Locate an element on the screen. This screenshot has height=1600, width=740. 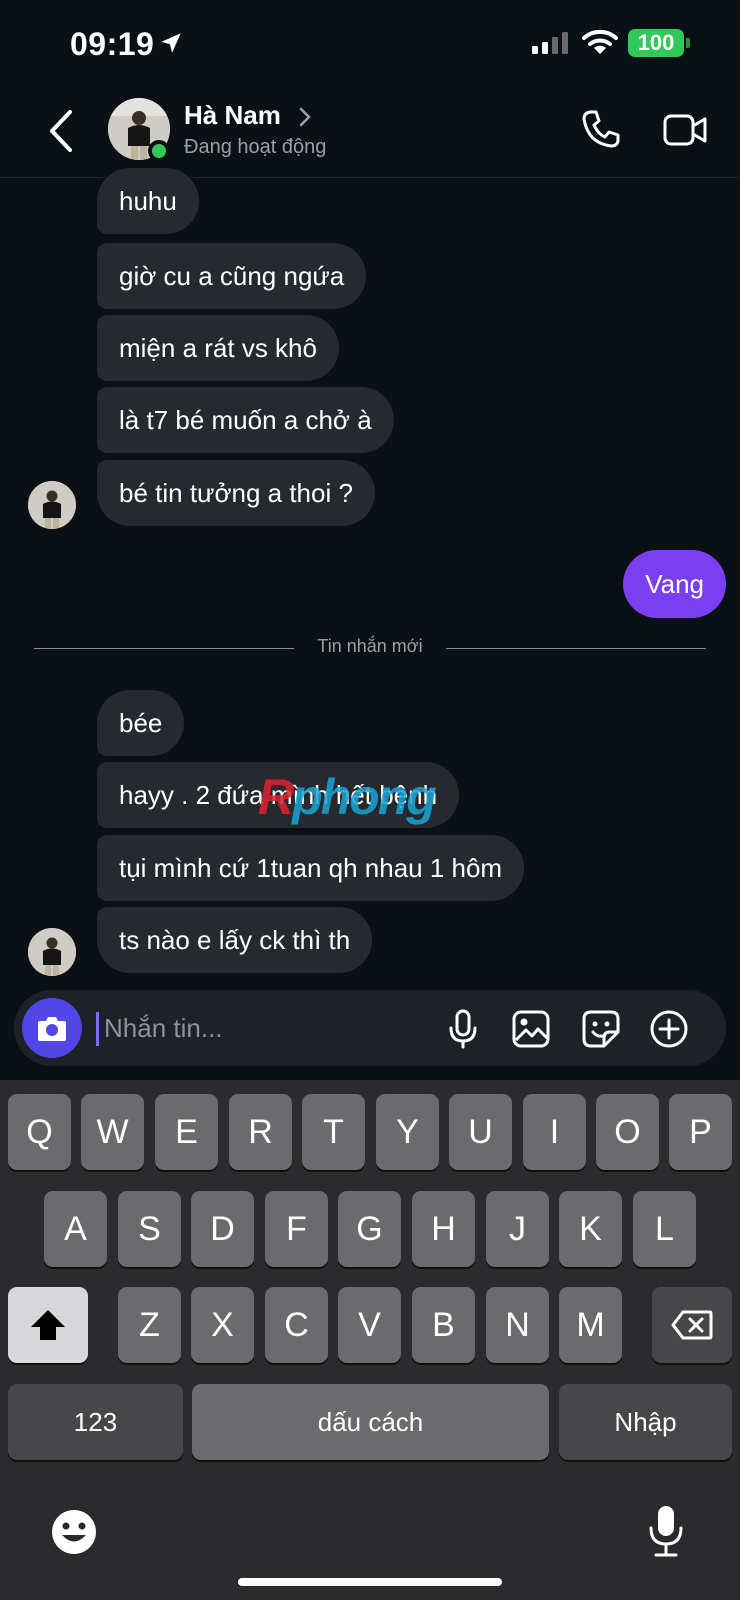
message-bubble-received: huhu is located at coordinates (148, 201).